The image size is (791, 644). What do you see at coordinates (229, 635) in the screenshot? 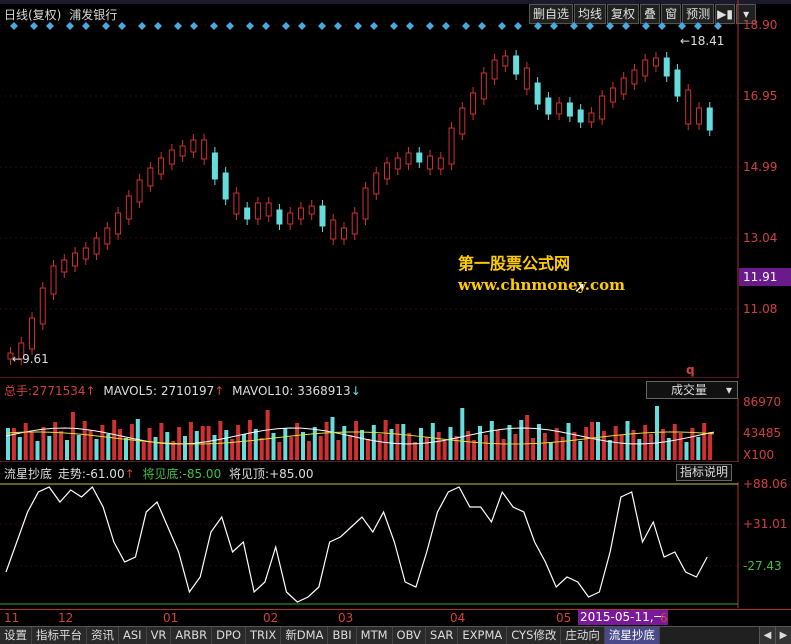
I see `tab-dpo: DPO` at bounding box center [229, 635].